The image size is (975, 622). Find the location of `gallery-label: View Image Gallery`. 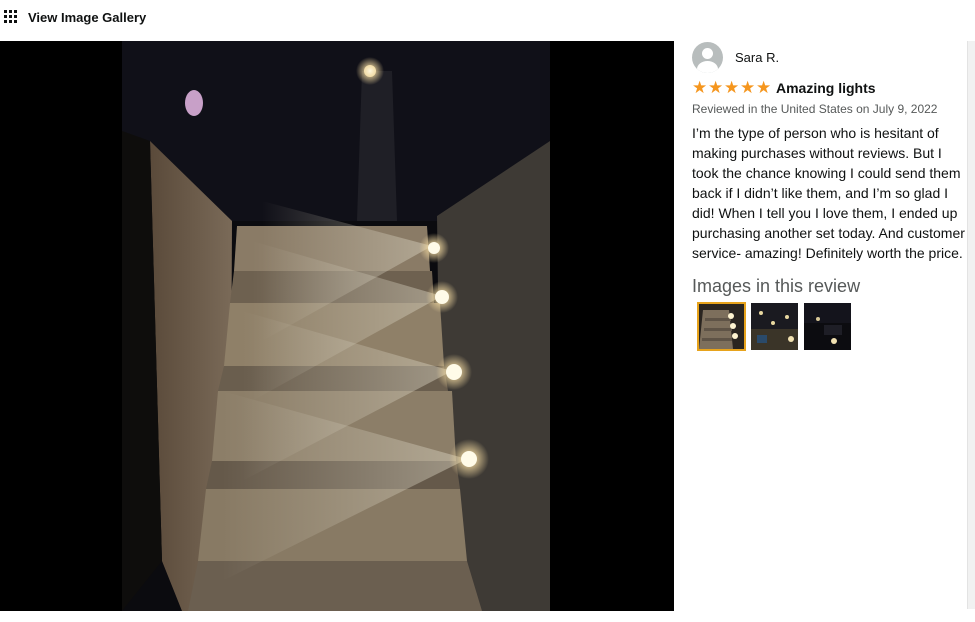

gallery-label: View Image Gallery is located at coordinates (87, 17).